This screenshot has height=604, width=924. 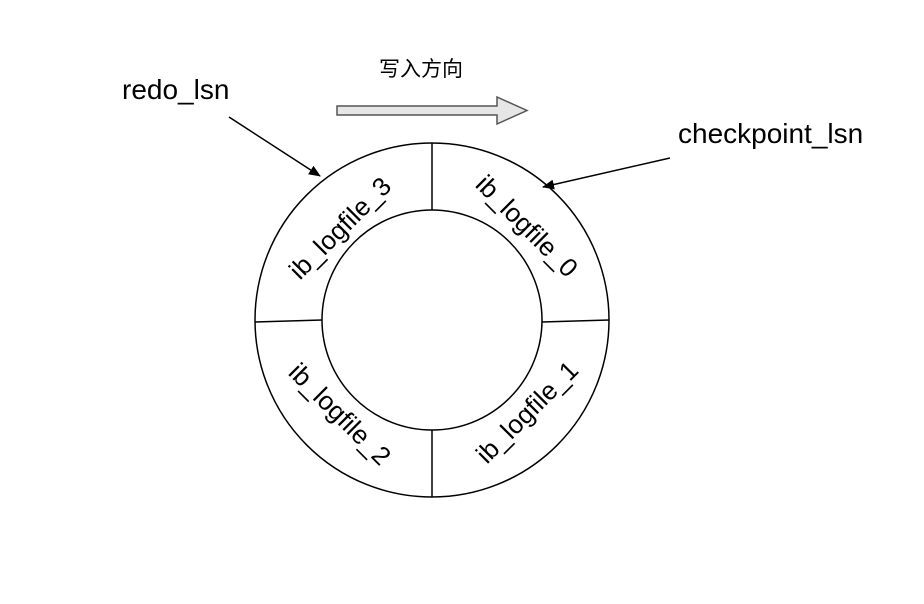 I want to click on redo-lsn-label: redo_lsn, so click(x=175, y=89).